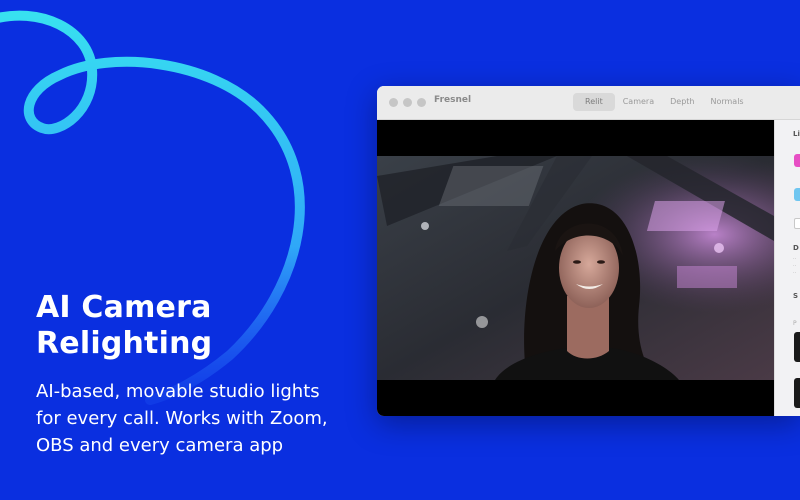 The height and width of the screenshot is (500, 800). Describe the element at coordinates (393, 102) in the screenshot. I see `close-window-button` at that location.